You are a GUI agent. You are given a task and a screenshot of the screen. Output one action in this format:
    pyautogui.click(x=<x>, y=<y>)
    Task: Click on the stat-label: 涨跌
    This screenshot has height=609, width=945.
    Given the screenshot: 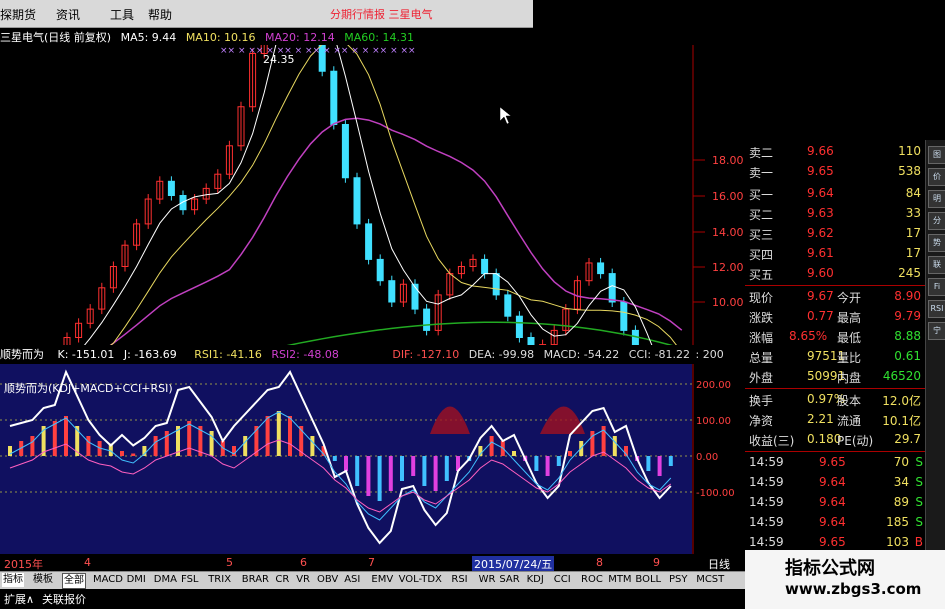 What is the action you would take?
    pyautogui.click(x=761, y=318)
    